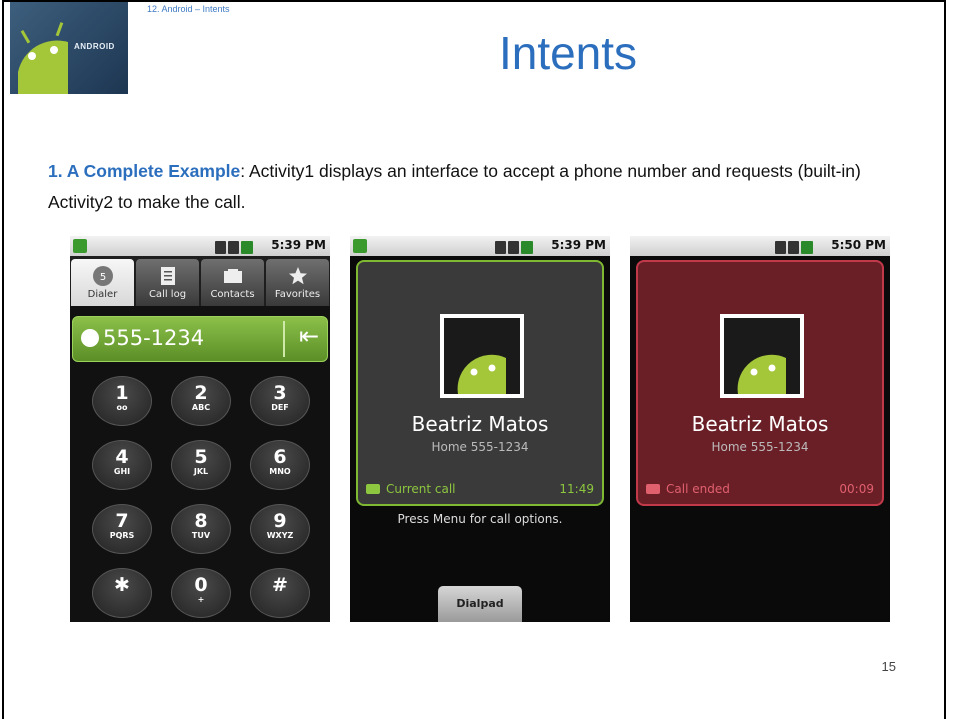 The image size is (956, 719). Describe the element at coordinates (698, 489) in the screenshot. I see `call-status: Call ended` at that location.